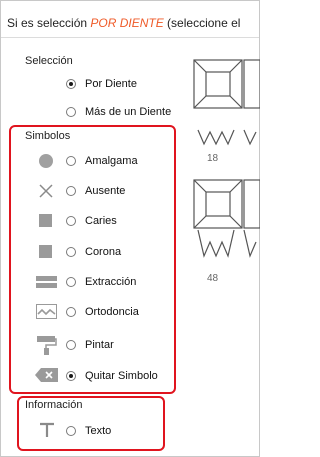 This screenshot has width=320, height=457. Describe the element at coordinates (49, 23) in the screenshot. I see `instruction-prefix: Si es selección` at that location.